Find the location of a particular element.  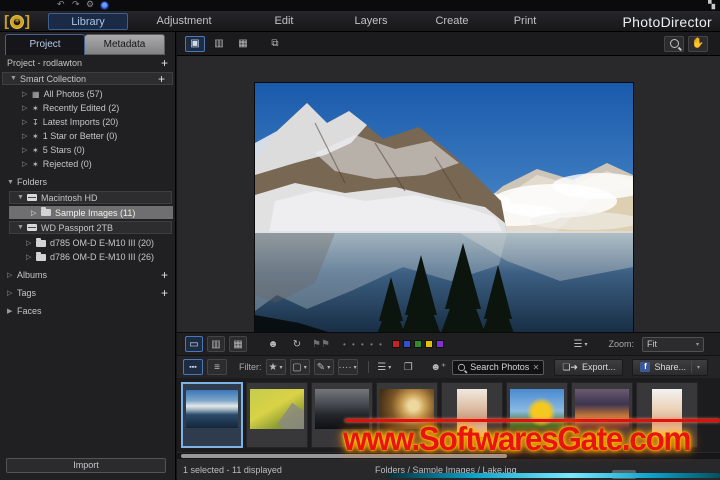

tab-metadata: Metadata is located at coordinates (125, 44).